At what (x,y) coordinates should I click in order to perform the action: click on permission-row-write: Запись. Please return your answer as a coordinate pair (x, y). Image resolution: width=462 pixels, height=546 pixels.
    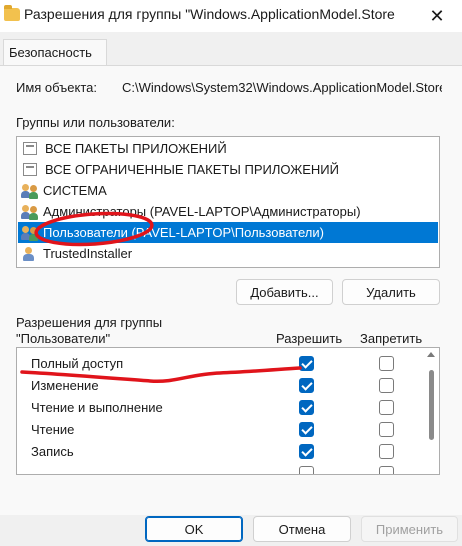
    Looking at the image, I should click on (220, 452).